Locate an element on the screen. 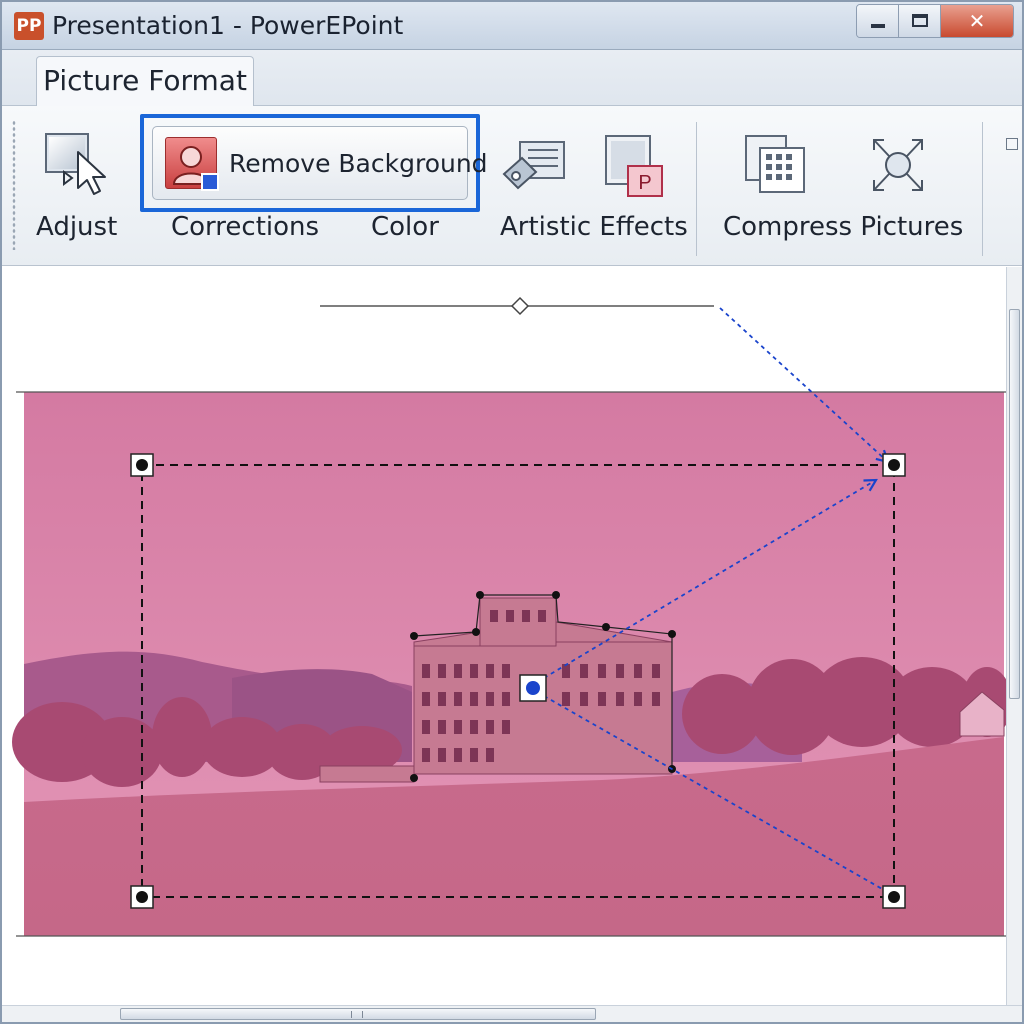 This screenshot has width=1024, height=1024. horizontal-scrollbar is located at coordinates (512, 1013).